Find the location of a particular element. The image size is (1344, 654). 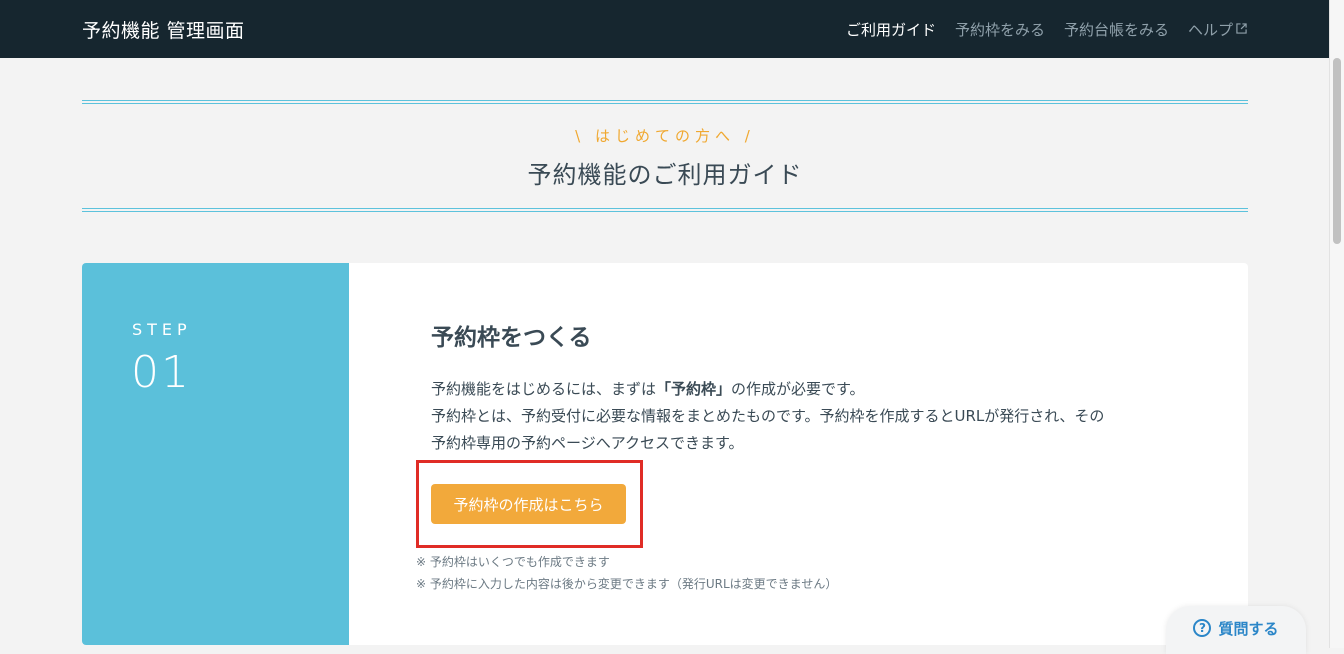

step-number: 01 is located at coordinates (161, 372).